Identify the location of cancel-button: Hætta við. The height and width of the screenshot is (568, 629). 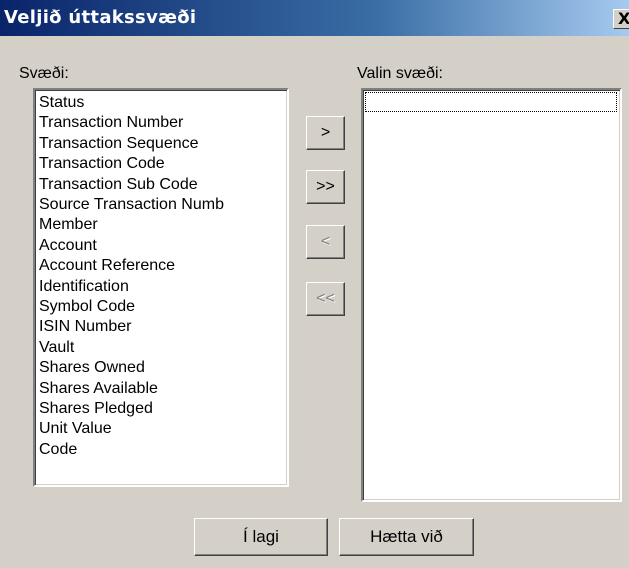
(406, 537).